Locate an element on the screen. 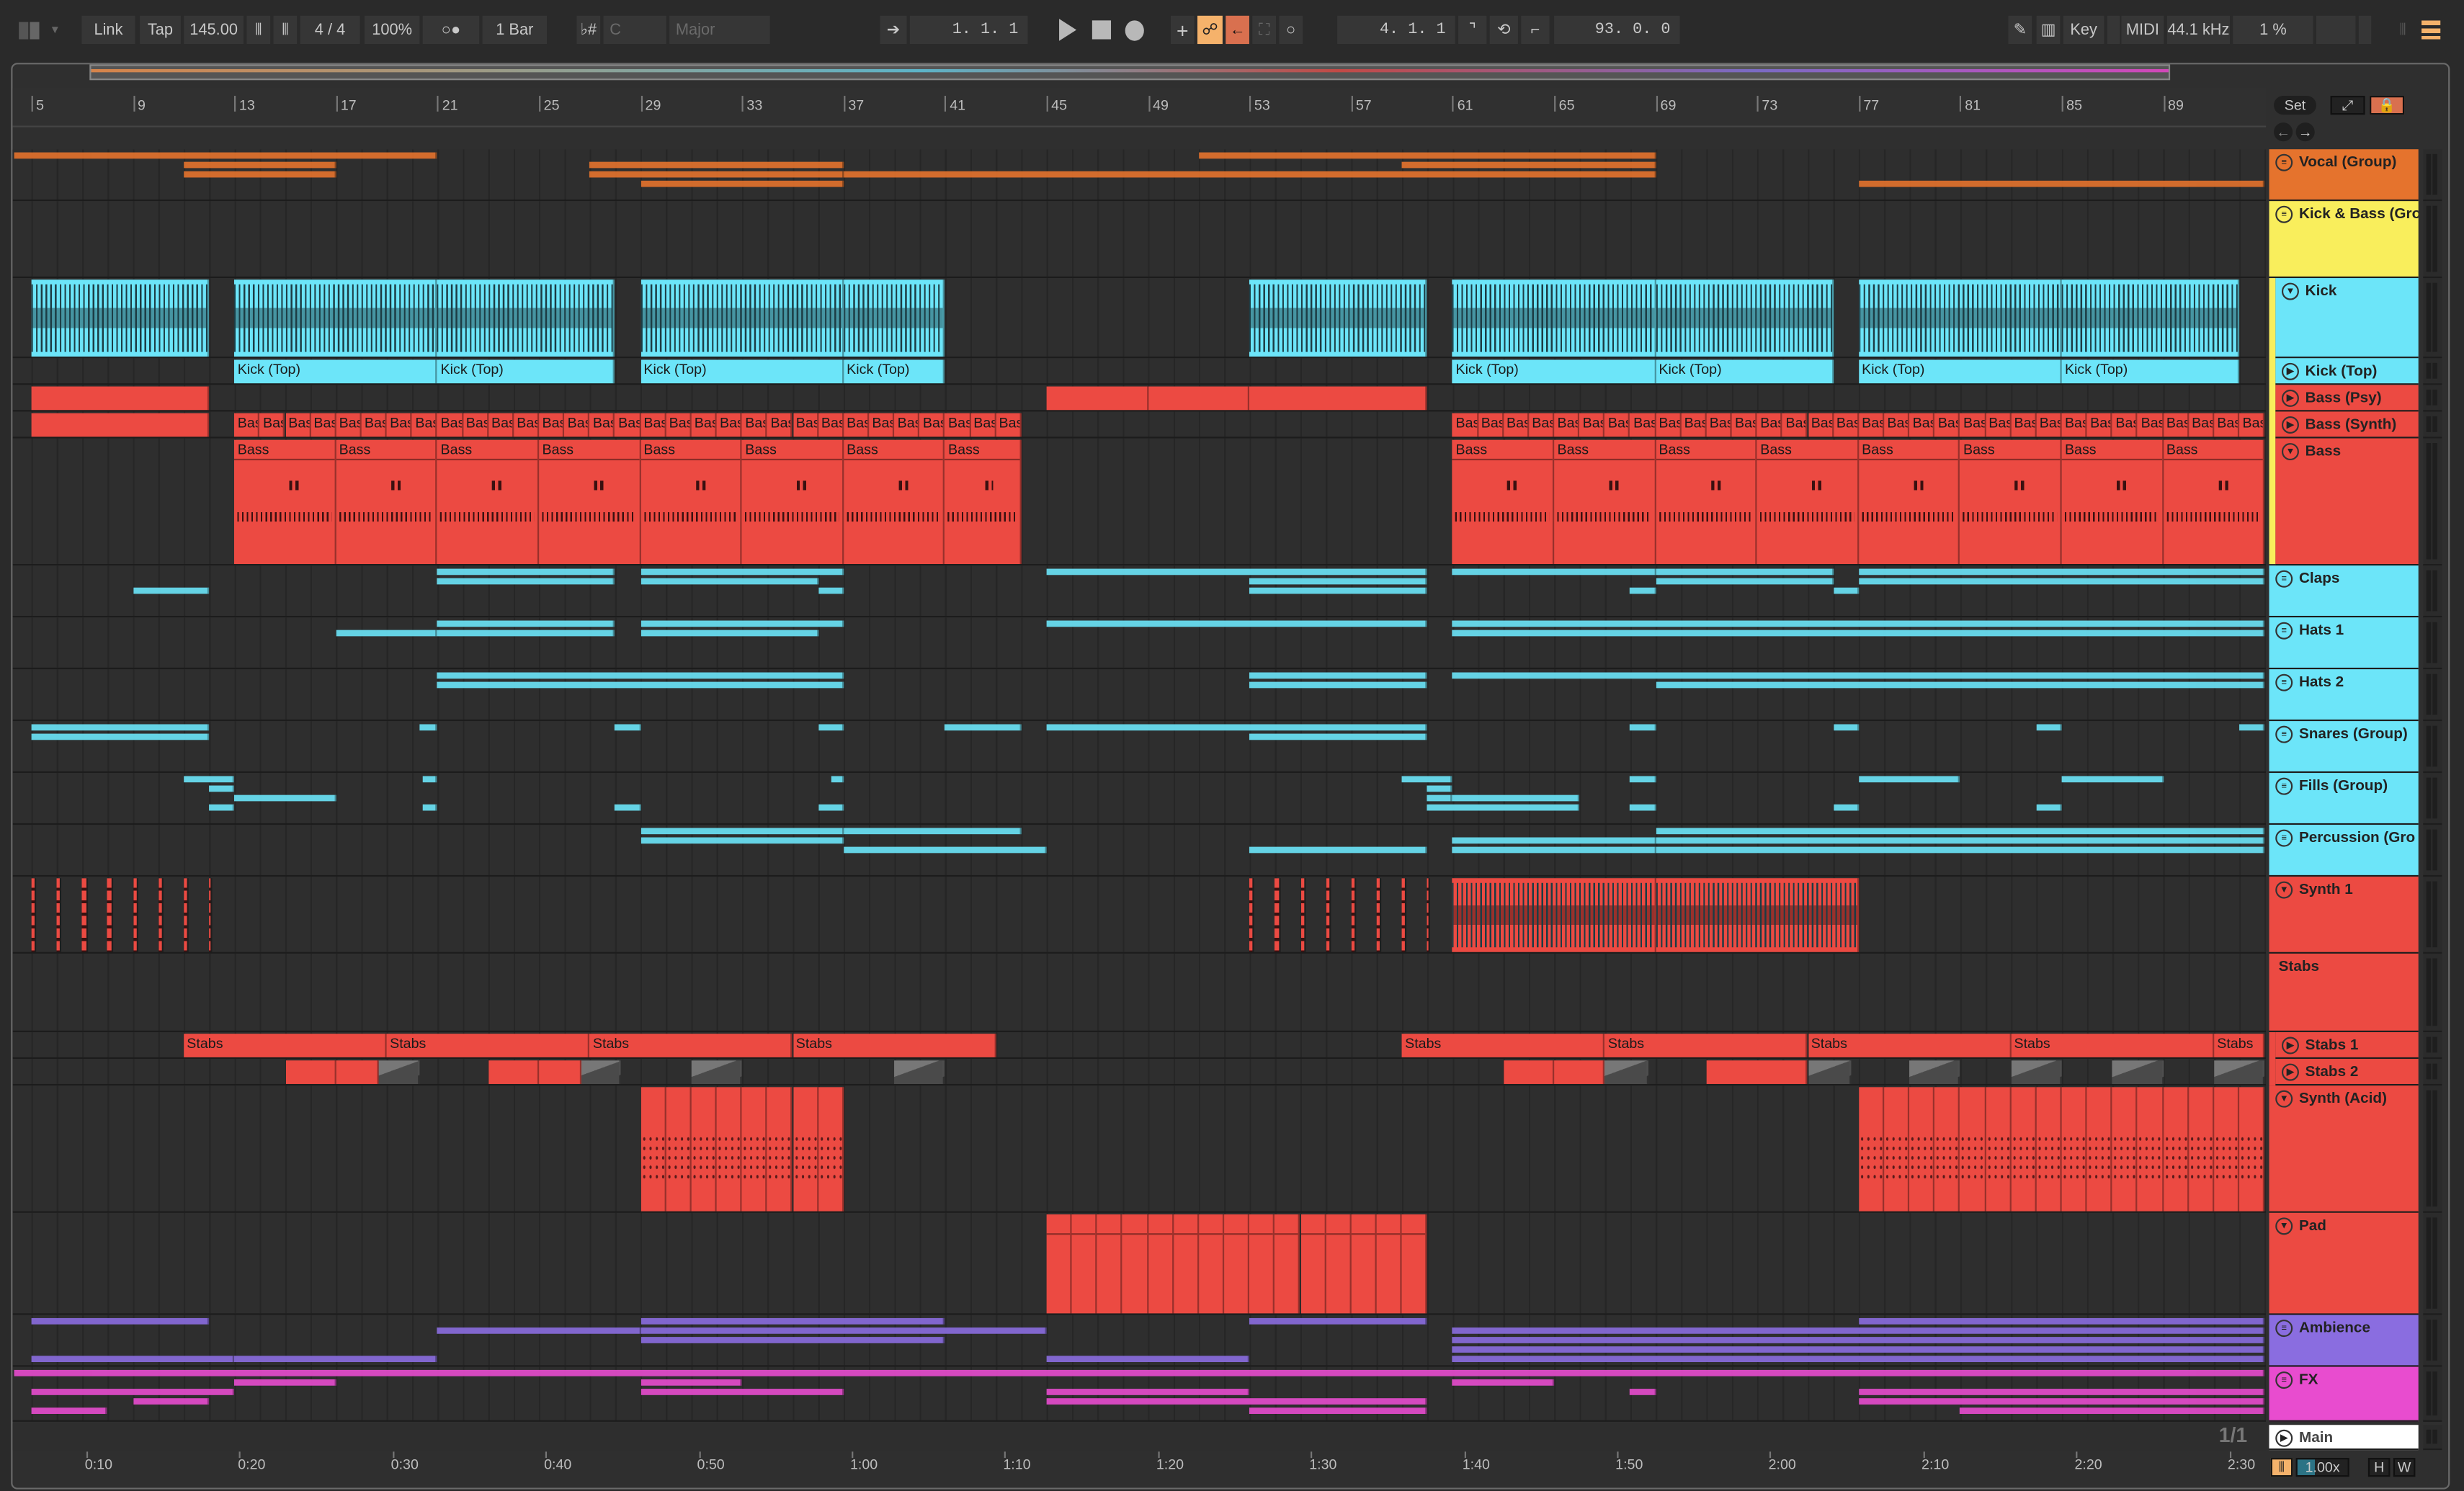 Image resolution: width=2464 pixels, height=1491 pixels. back-arrow-icon: ← is located at coordinates (2283, 132).